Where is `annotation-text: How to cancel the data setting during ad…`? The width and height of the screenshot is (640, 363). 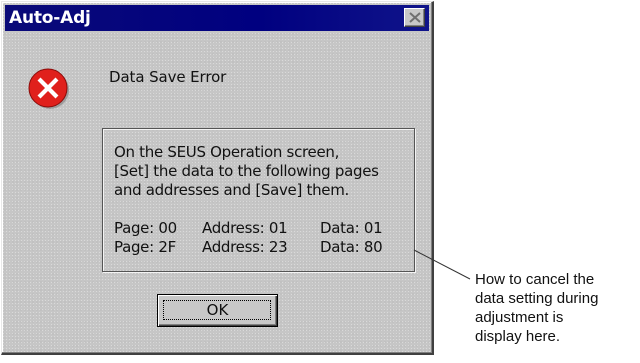 annotation-text: How to cancel the data setting during ad… is located at coordinates (557, 308).